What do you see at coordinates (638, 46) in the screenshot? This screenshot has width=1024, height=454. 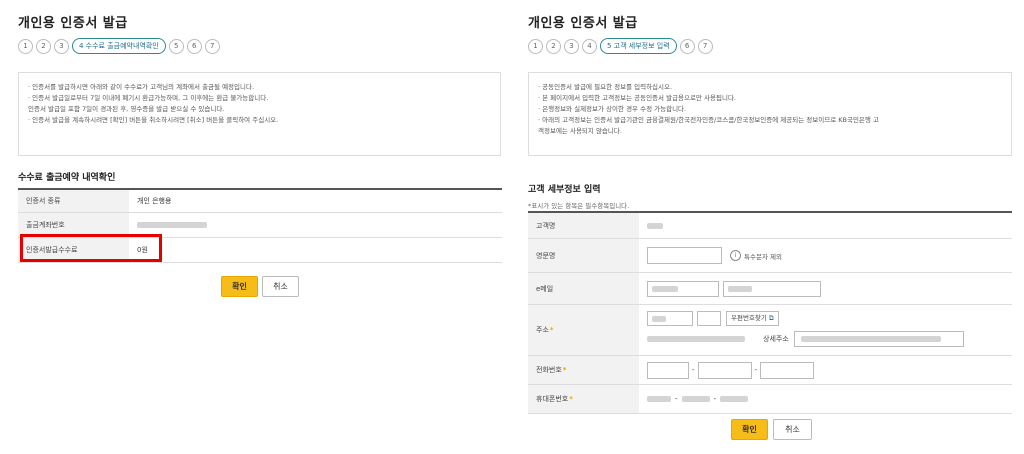 I see `step-5-current: 5 고객 세부정보 입력` at bounding box center [638, 46].